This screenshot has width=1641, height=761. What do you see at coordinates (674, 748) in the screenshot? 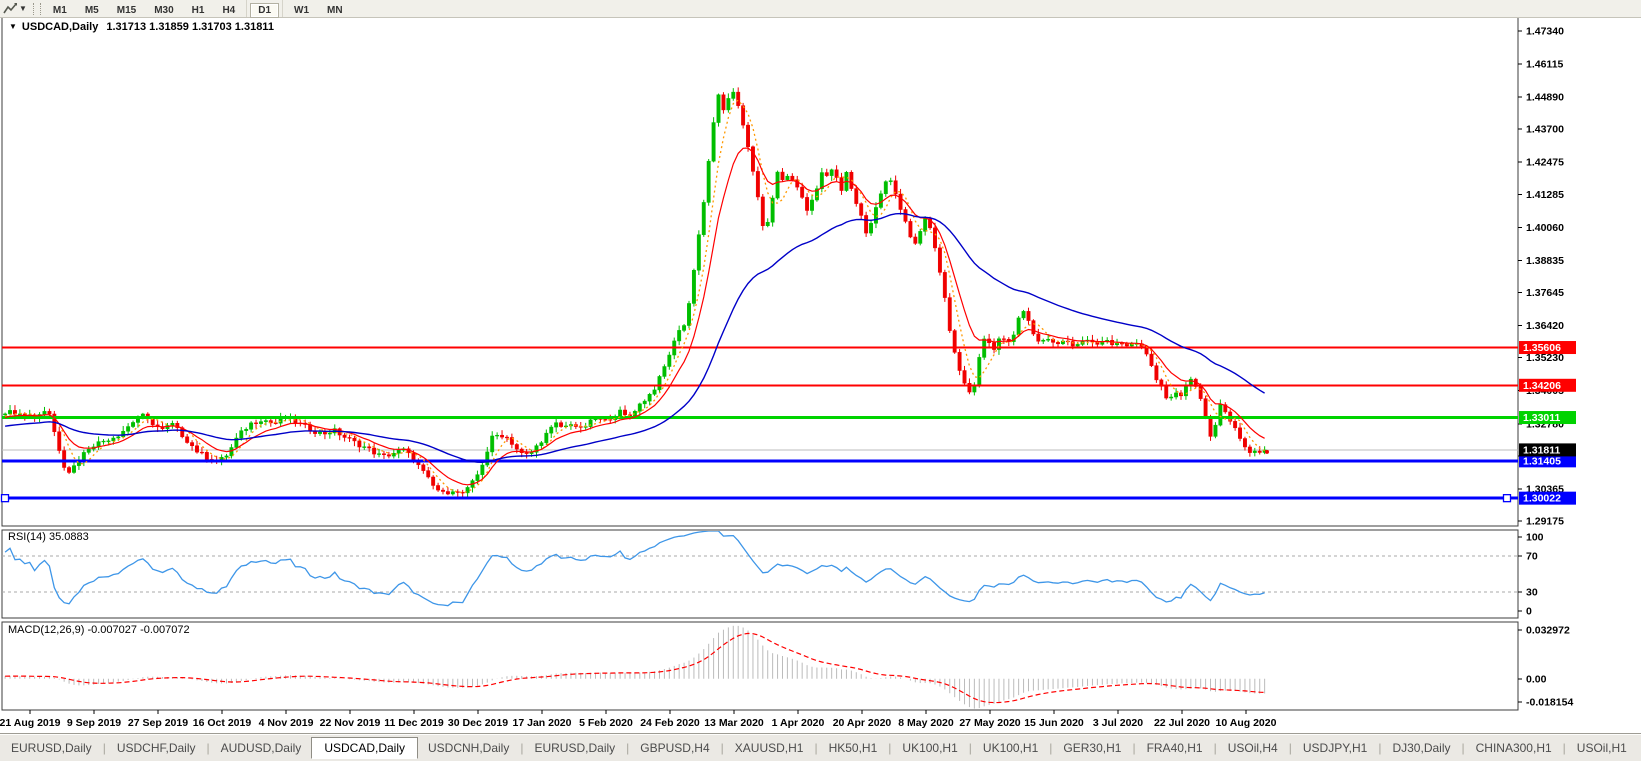
I see `tab-gbpusd-h4: GBPUSD,H4` at bounding box center [674, 748].